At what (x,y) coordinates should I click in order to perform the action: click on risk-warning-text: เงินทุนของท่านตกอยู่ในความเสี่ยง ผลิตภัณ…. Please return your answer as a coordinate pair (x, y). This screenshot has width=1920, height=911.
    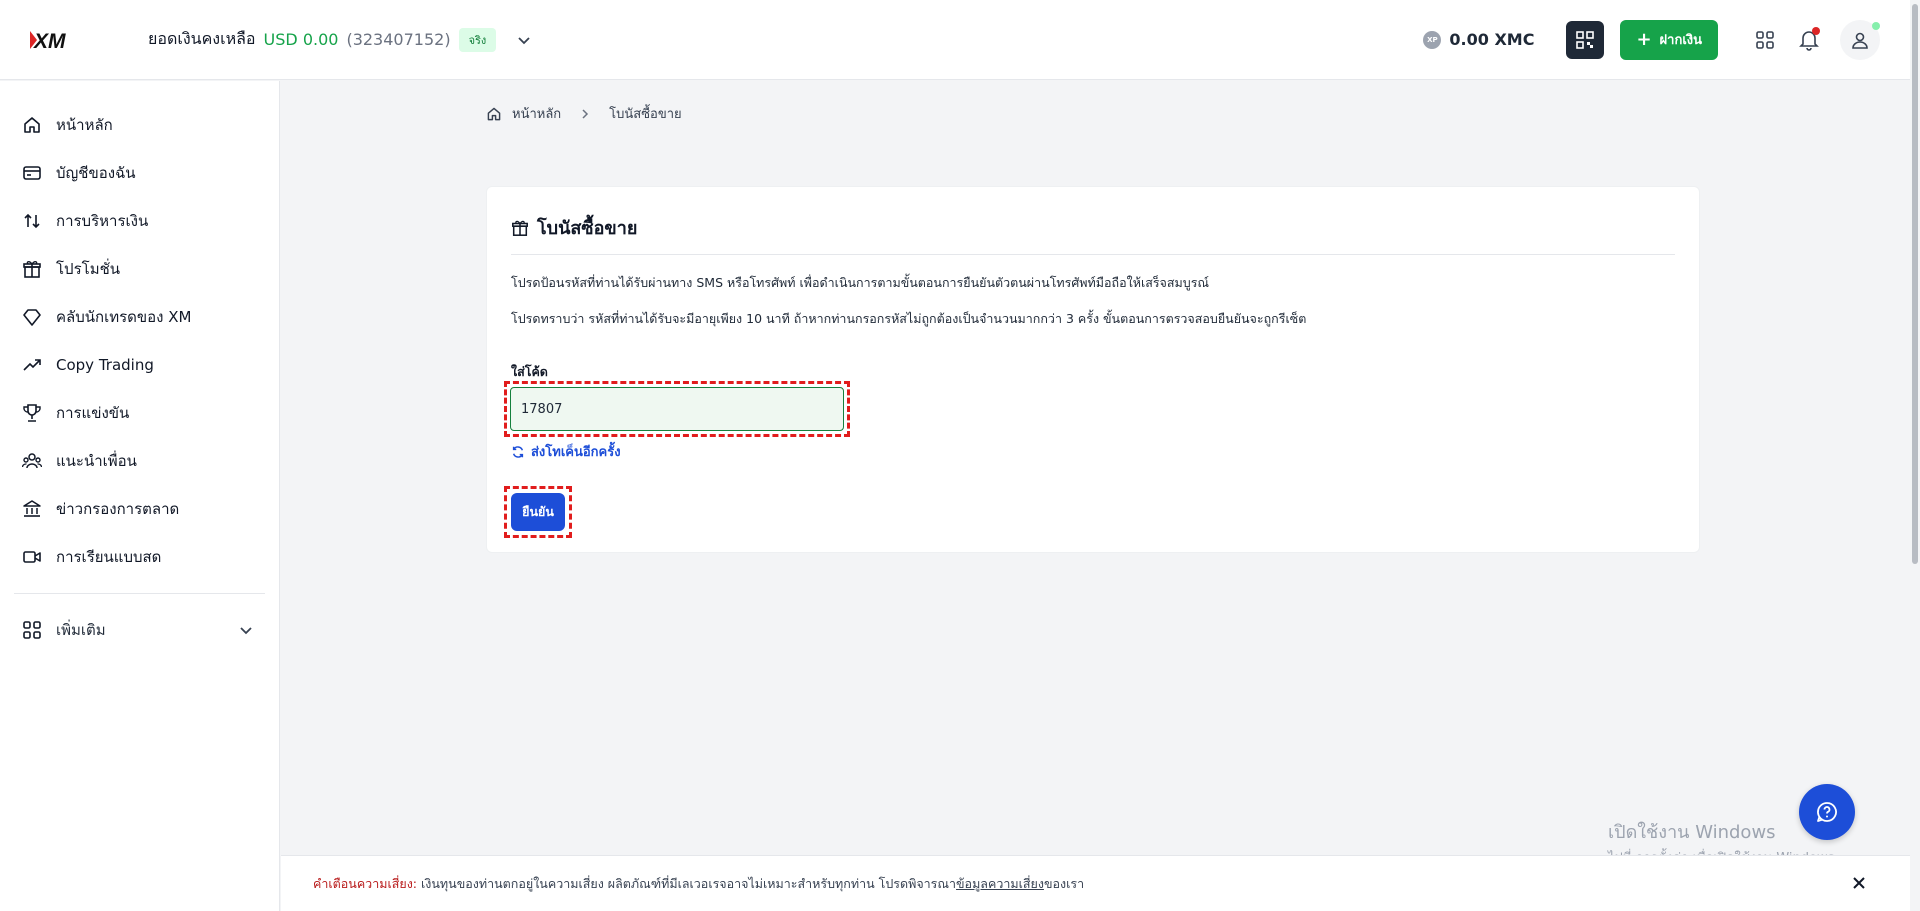
    Looking at the image, I should click on (689, 883).